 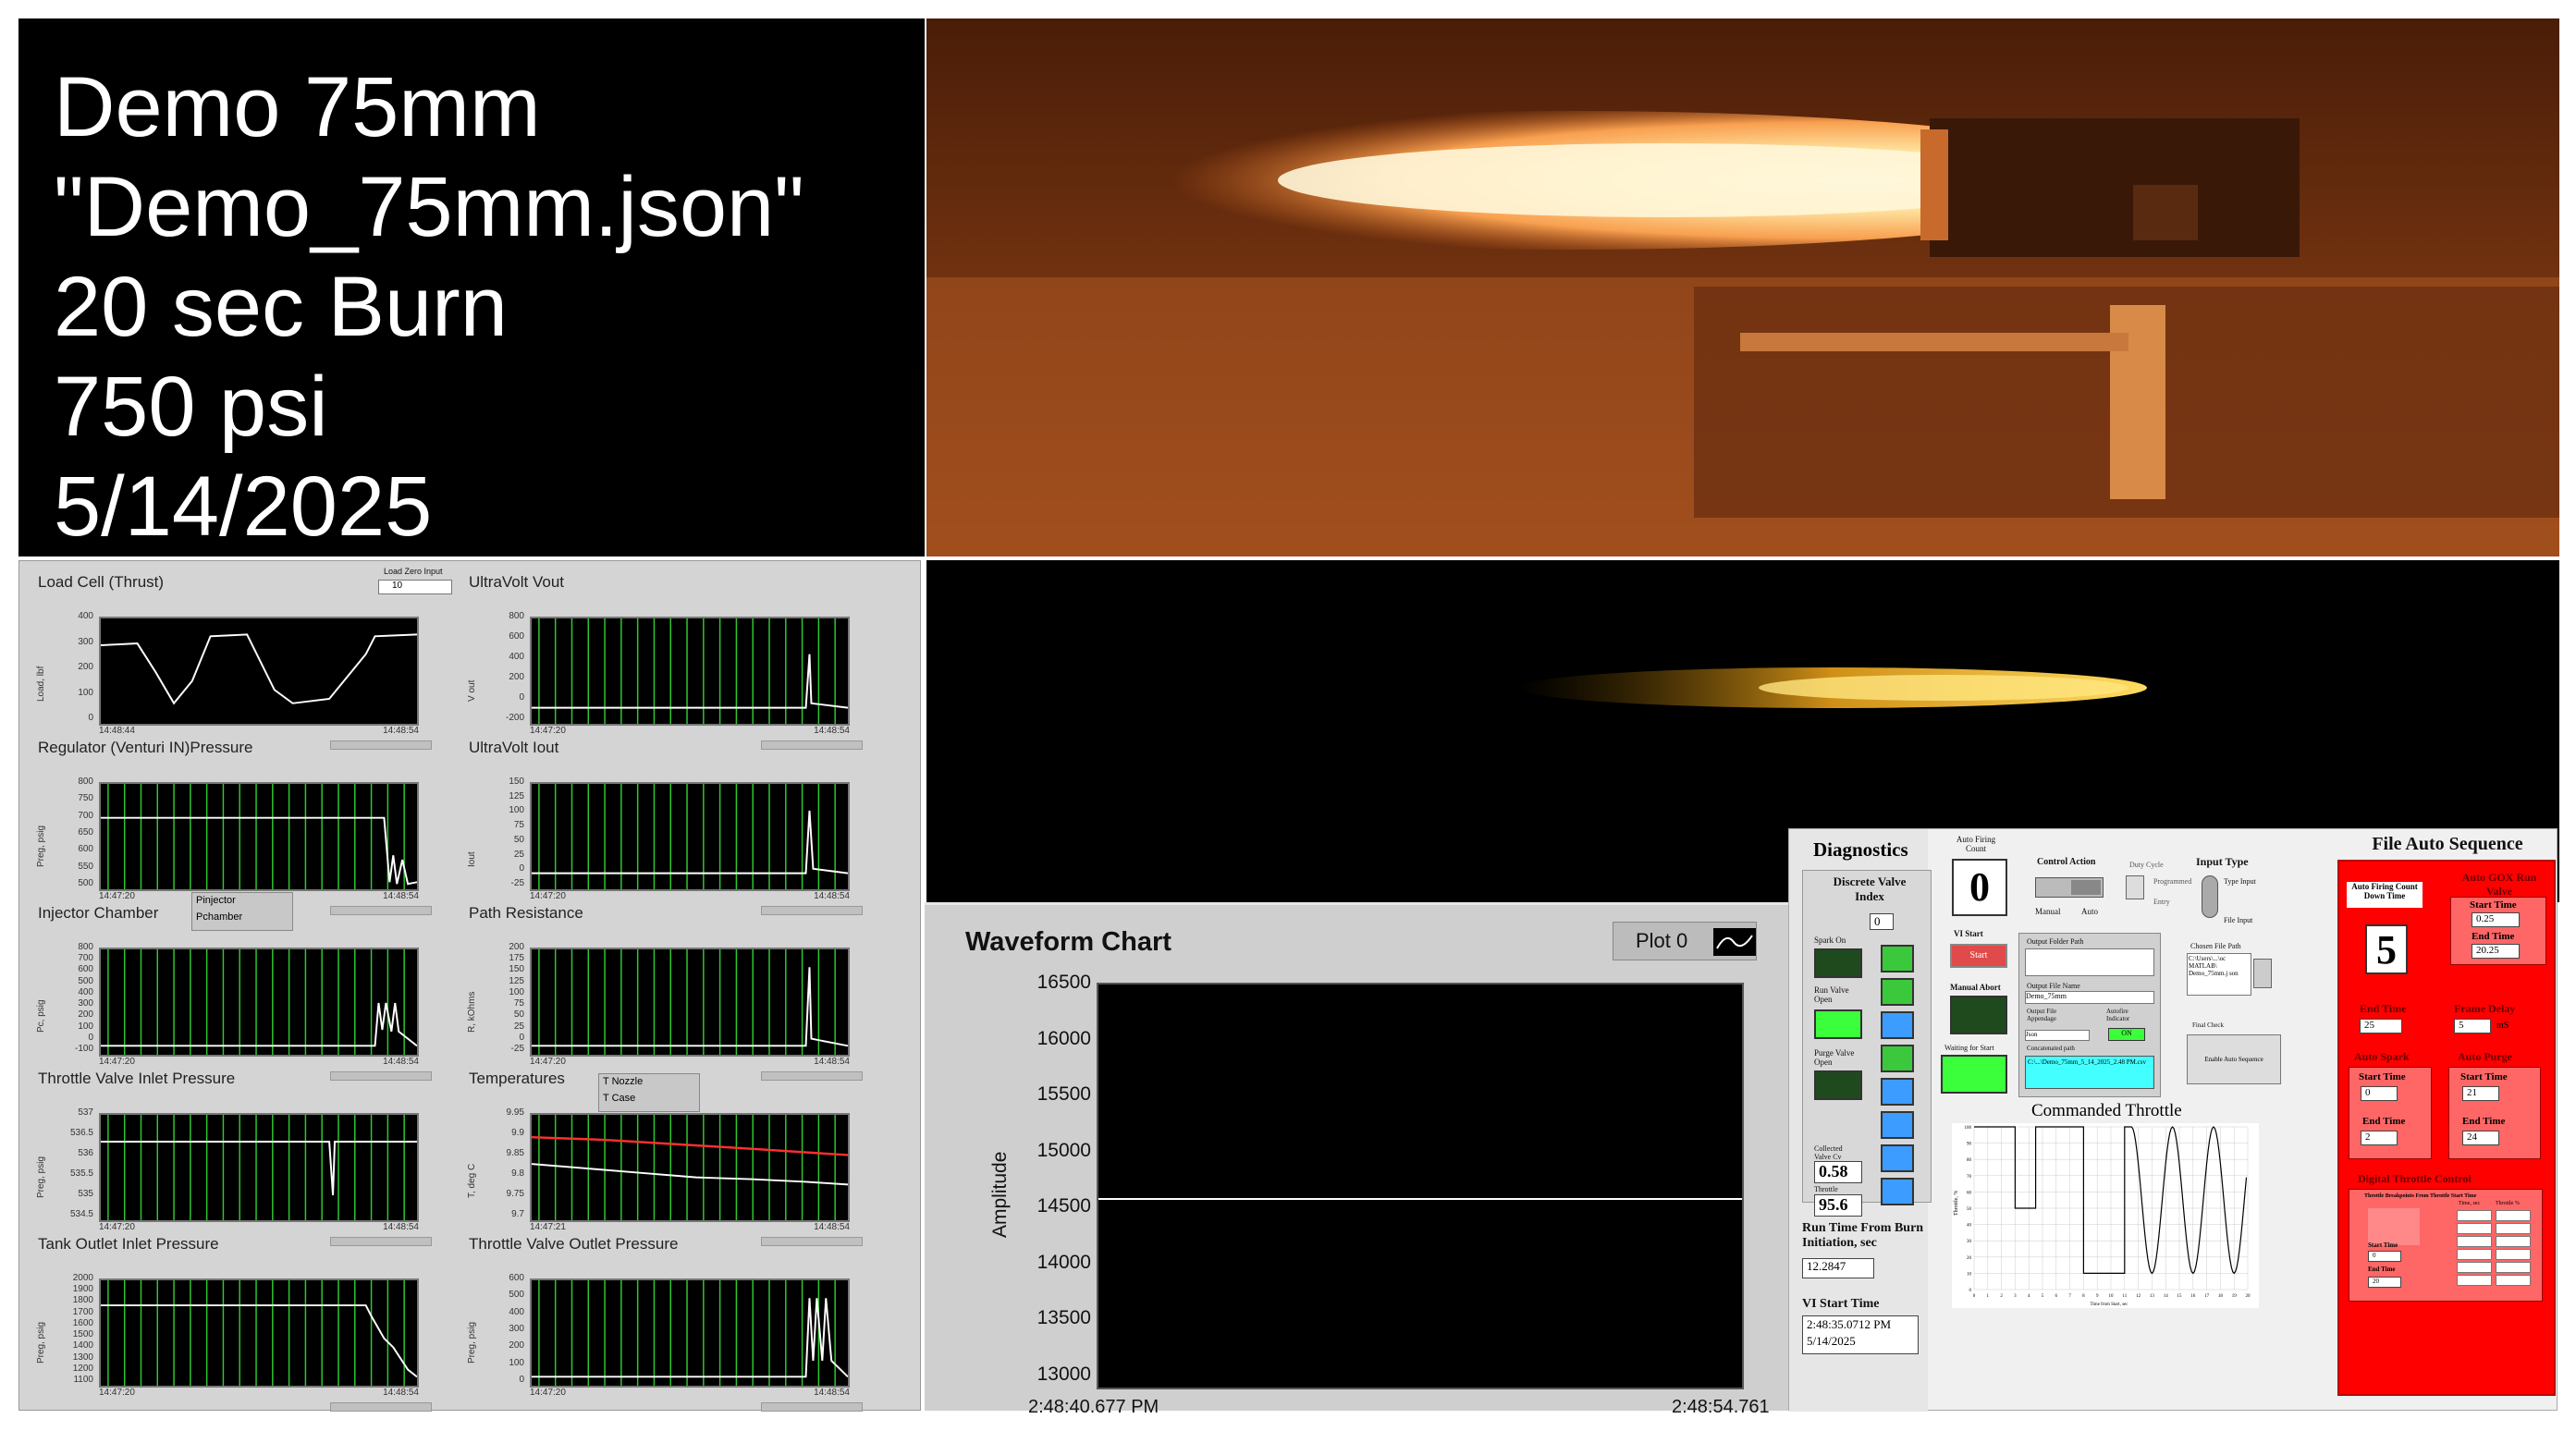 What do you see at coordinates (2089, 962) in the screenshot?
I see `output-folder-path-field` at bounding box center [2089, 962].